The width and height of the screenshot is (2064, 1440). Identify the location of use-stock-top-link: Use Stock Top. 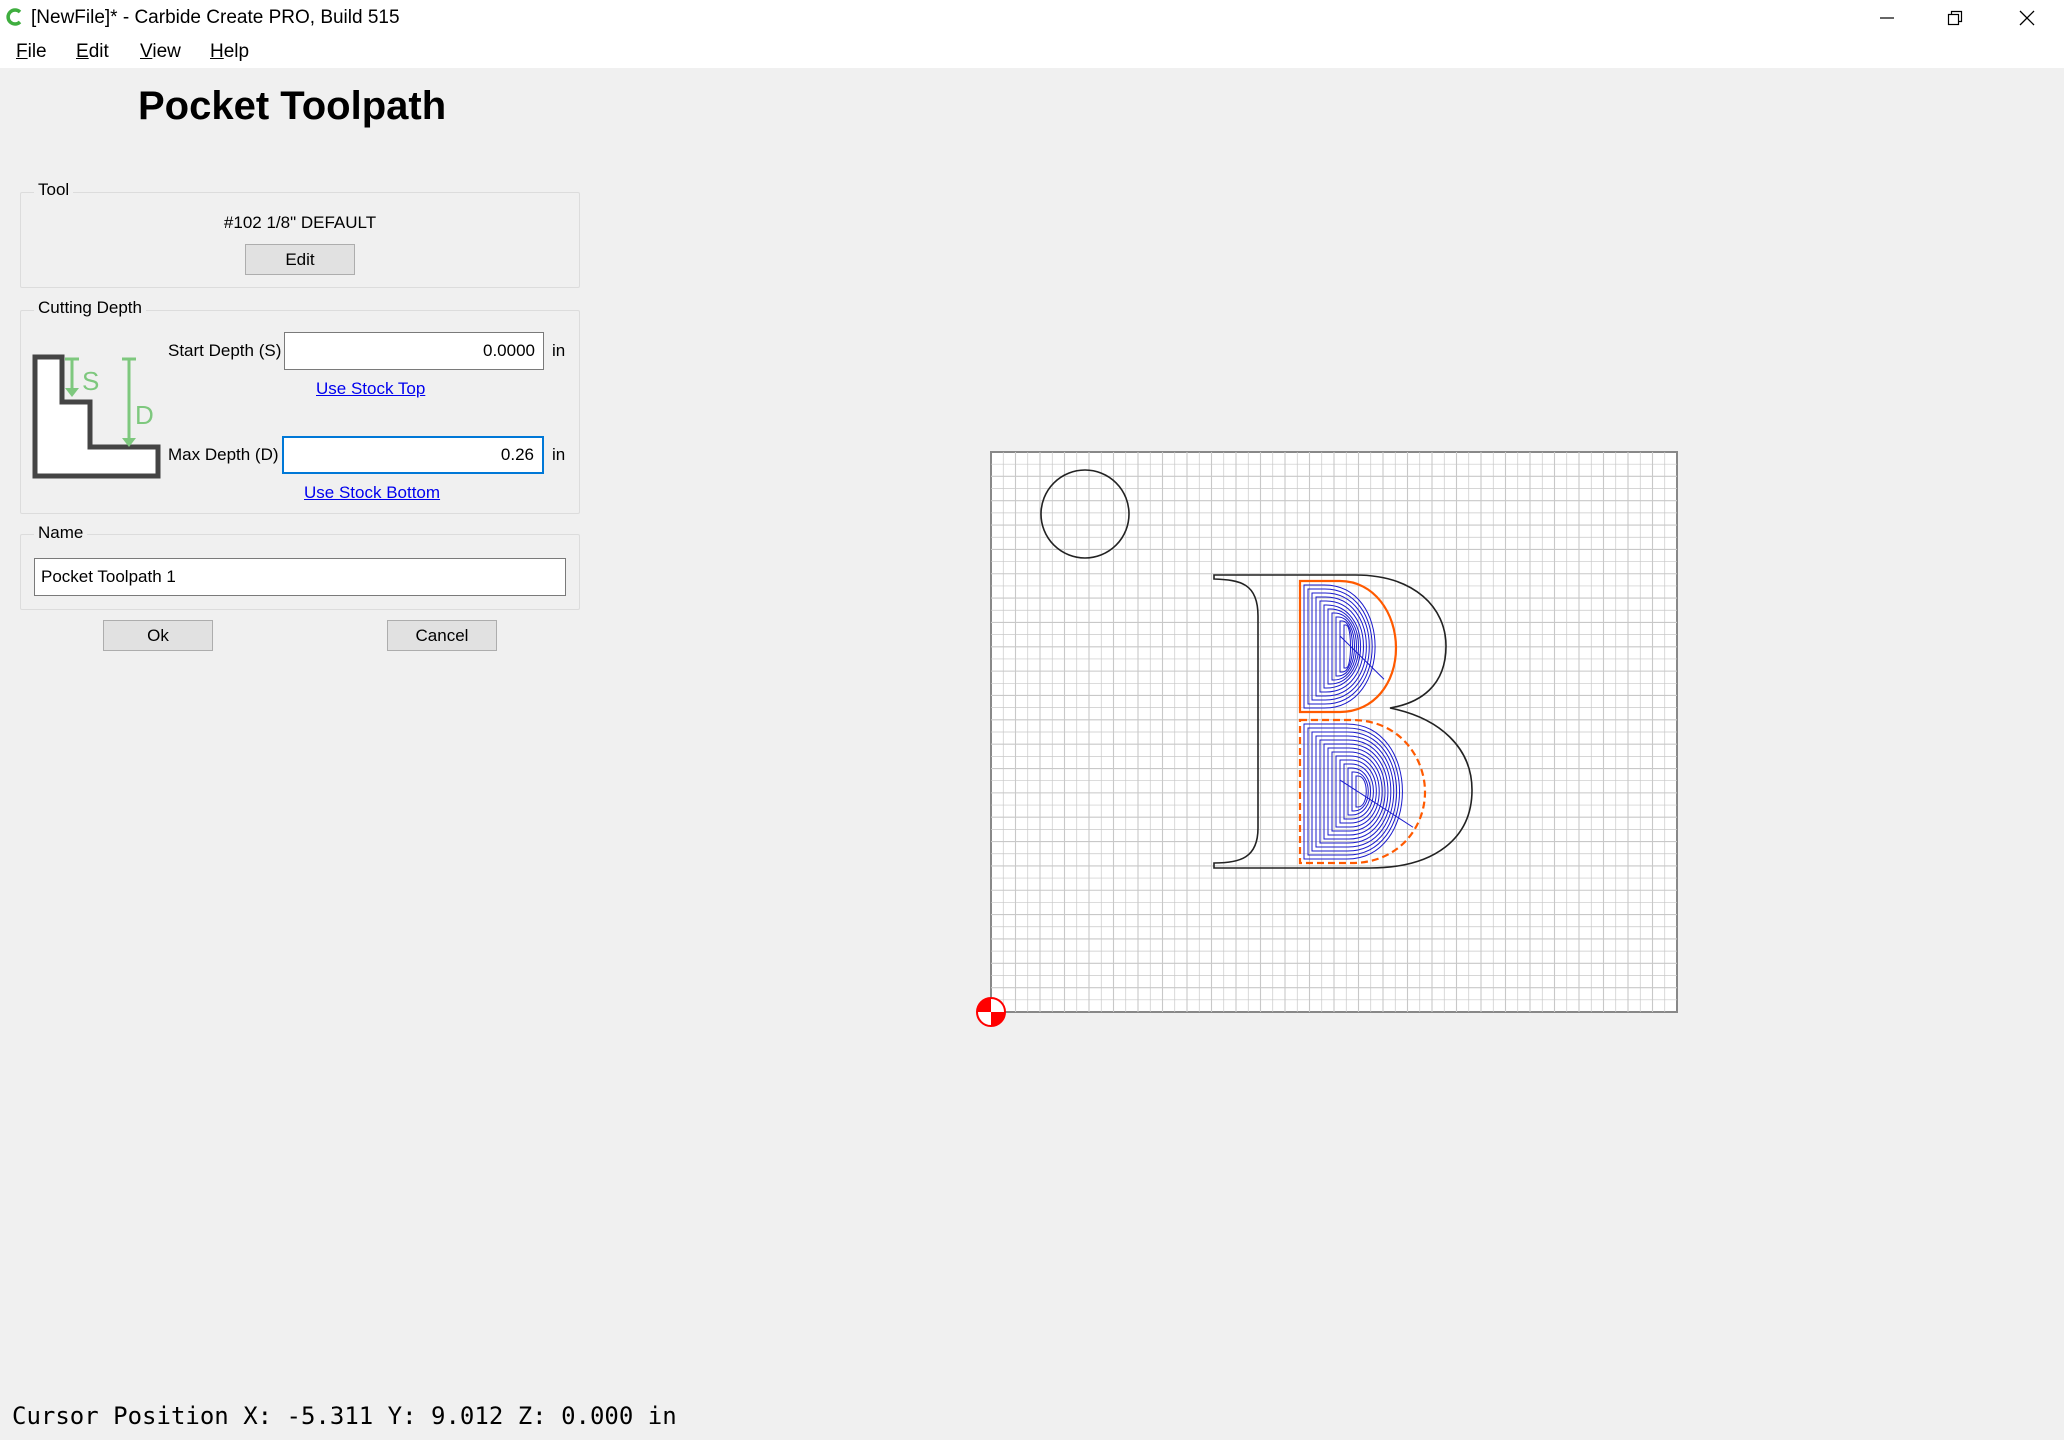
(370, 389).